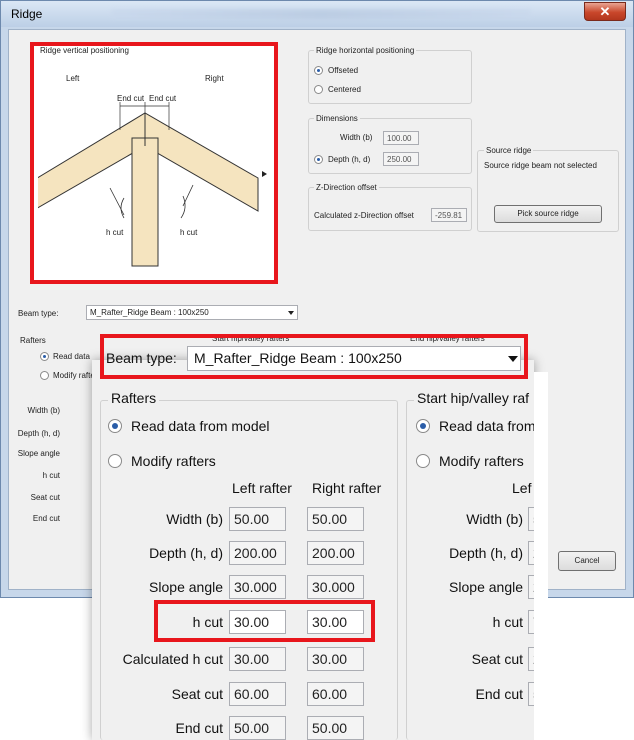 The image size is (634, 740). Describe the element at coordinates (318, 70) in the screenshot. I see `offseted-radio` at that location.